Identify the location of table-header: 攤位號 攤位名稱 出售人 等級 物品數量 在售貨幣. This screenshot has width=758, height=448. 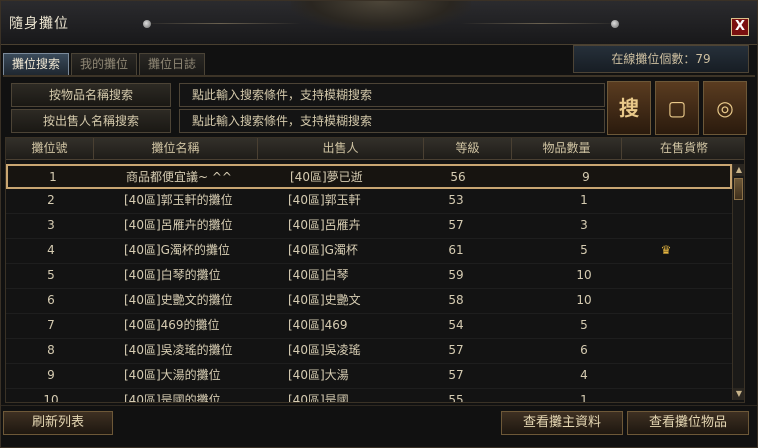
(375, 149).